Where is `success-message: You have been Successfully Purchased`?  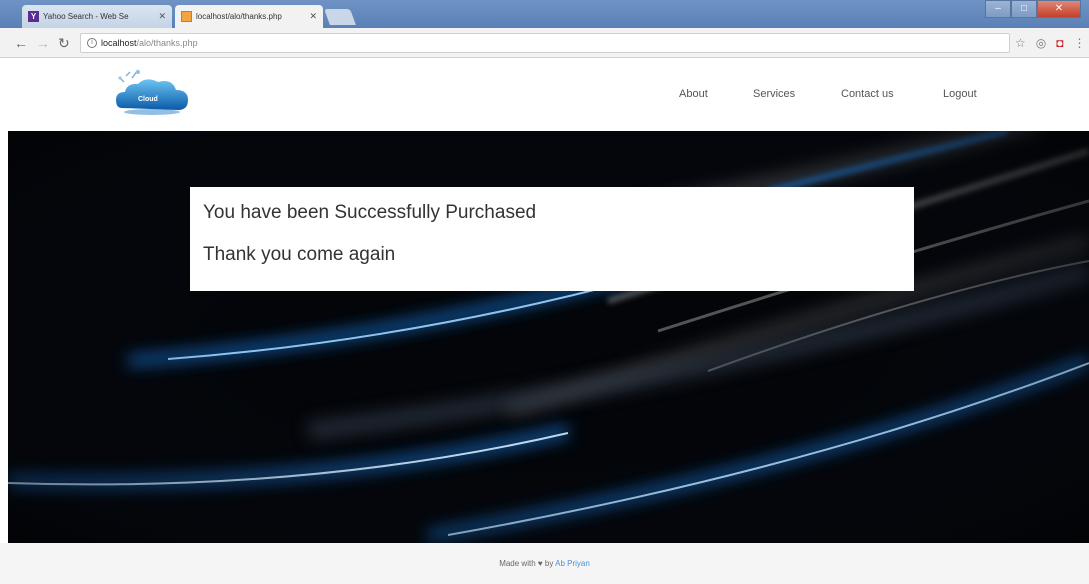 success-message: You have been Successfully Purchased is located at coordinates (370, 212).